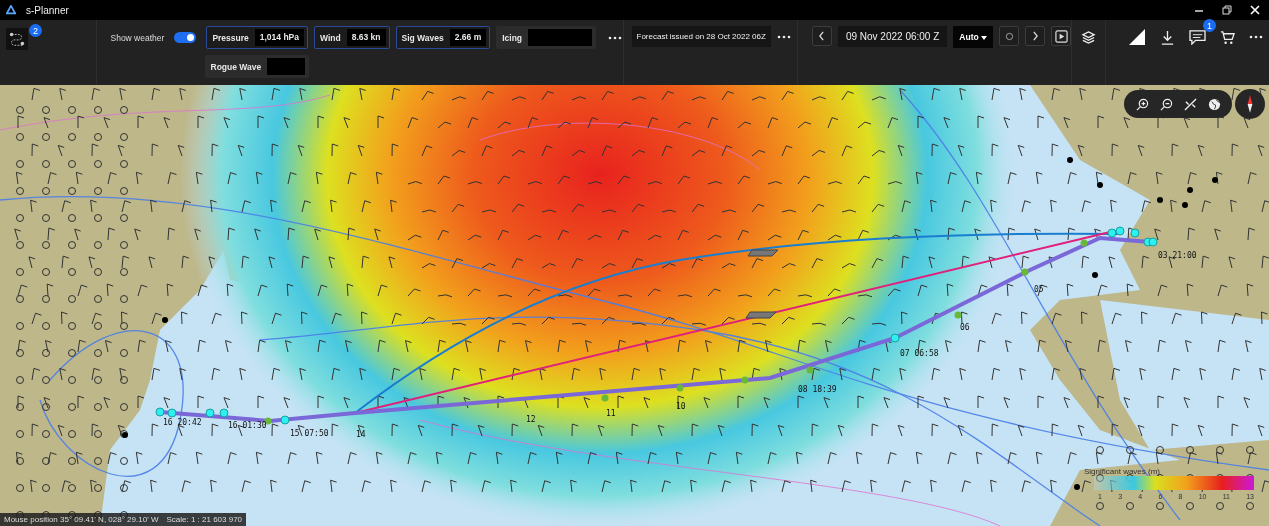  What do you see at coordinates (1227, 10) in the screenshot?
I see `restore-icon` at bounding box center [1227, 10].